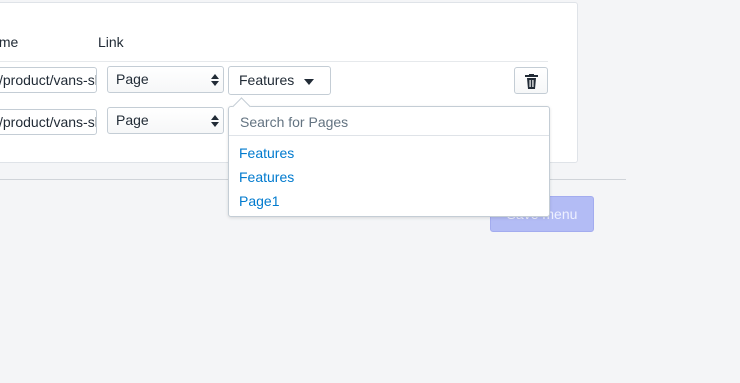 This screenshot has width=740, height=383. I want to click on page-search-input: Search for Pages, so click(389, 121).